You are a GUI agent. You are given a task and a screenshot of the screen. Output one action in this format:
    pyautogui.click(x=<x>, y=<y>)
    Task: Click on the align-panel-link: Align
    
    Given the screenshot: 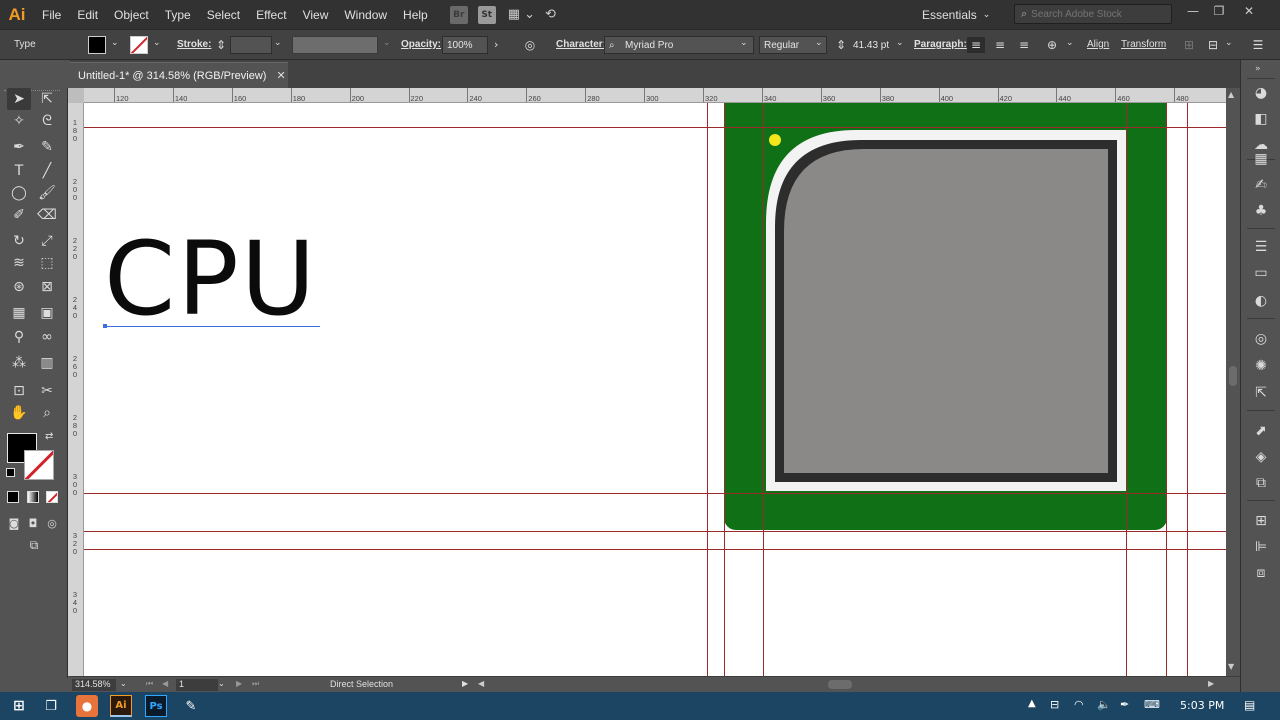 What is the action you would take?
    pyautogui.click(x=1098, y=44)
    